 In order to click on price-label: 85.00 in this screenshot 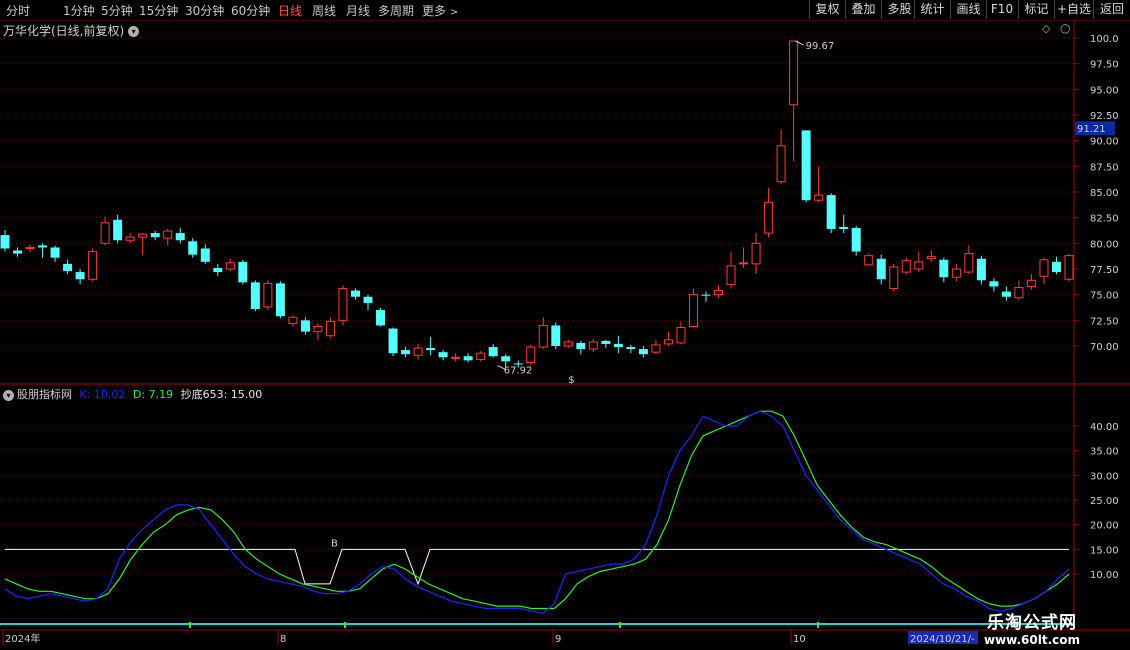, I will do `click(1104, 193)`.